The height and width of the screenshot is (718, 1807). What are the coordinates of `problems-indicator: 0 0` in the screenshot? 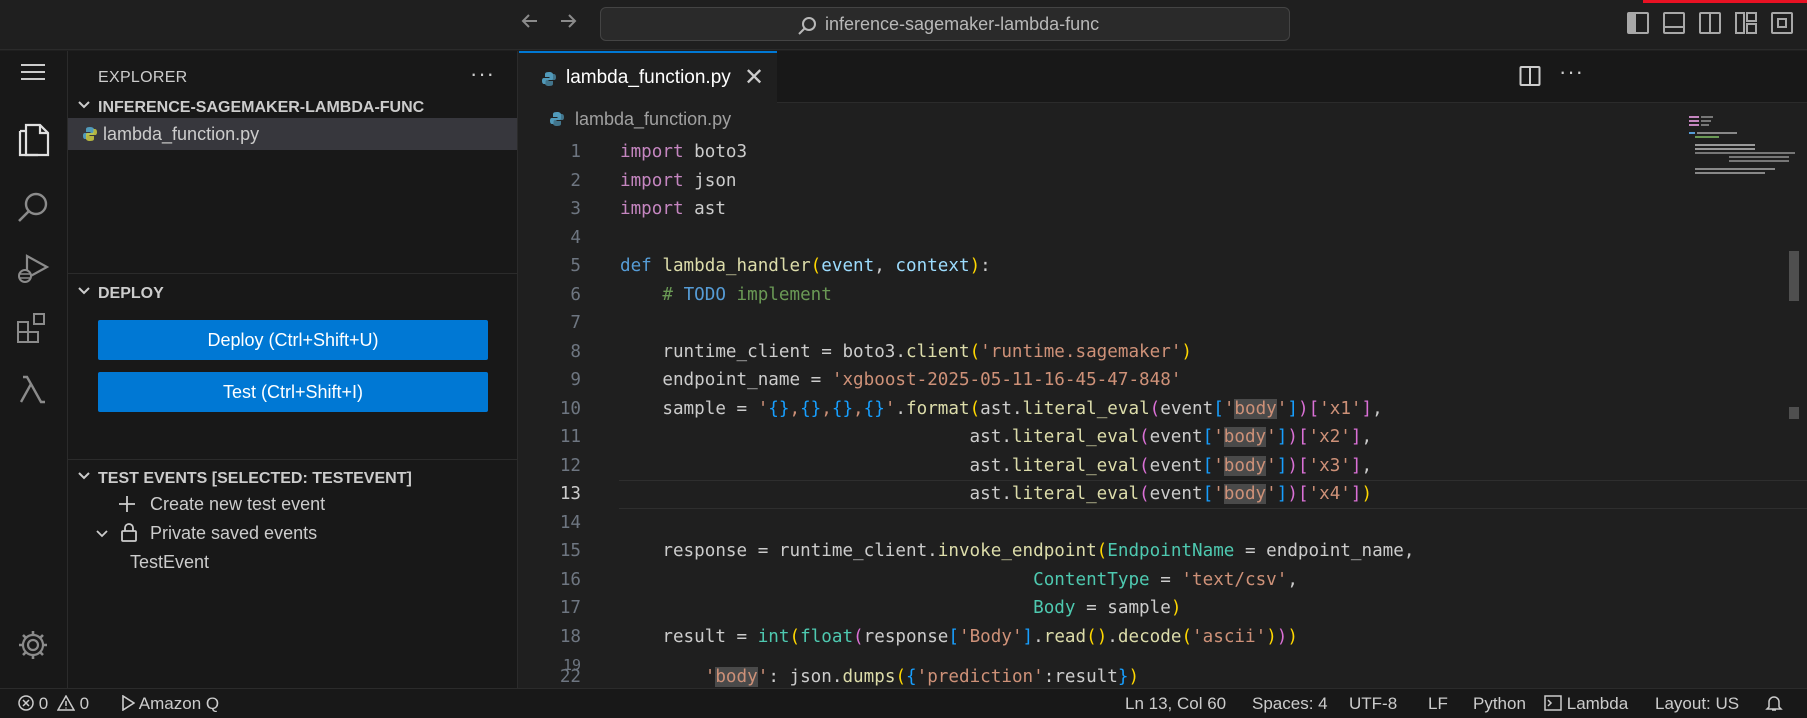 It's located at (53, 704).